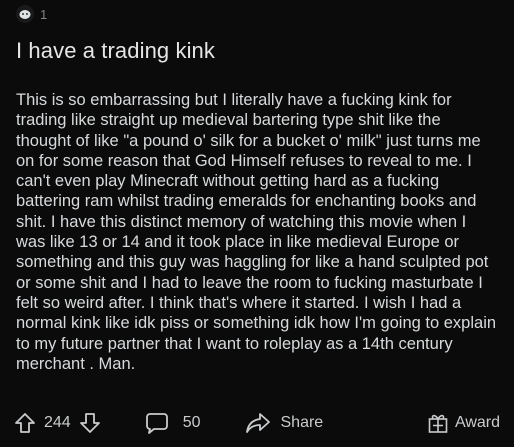 This screenshot has width=514, height=447. Describe the element at coordinates (44, 14) in the screenshot. I see `award-count: 1` at that location.